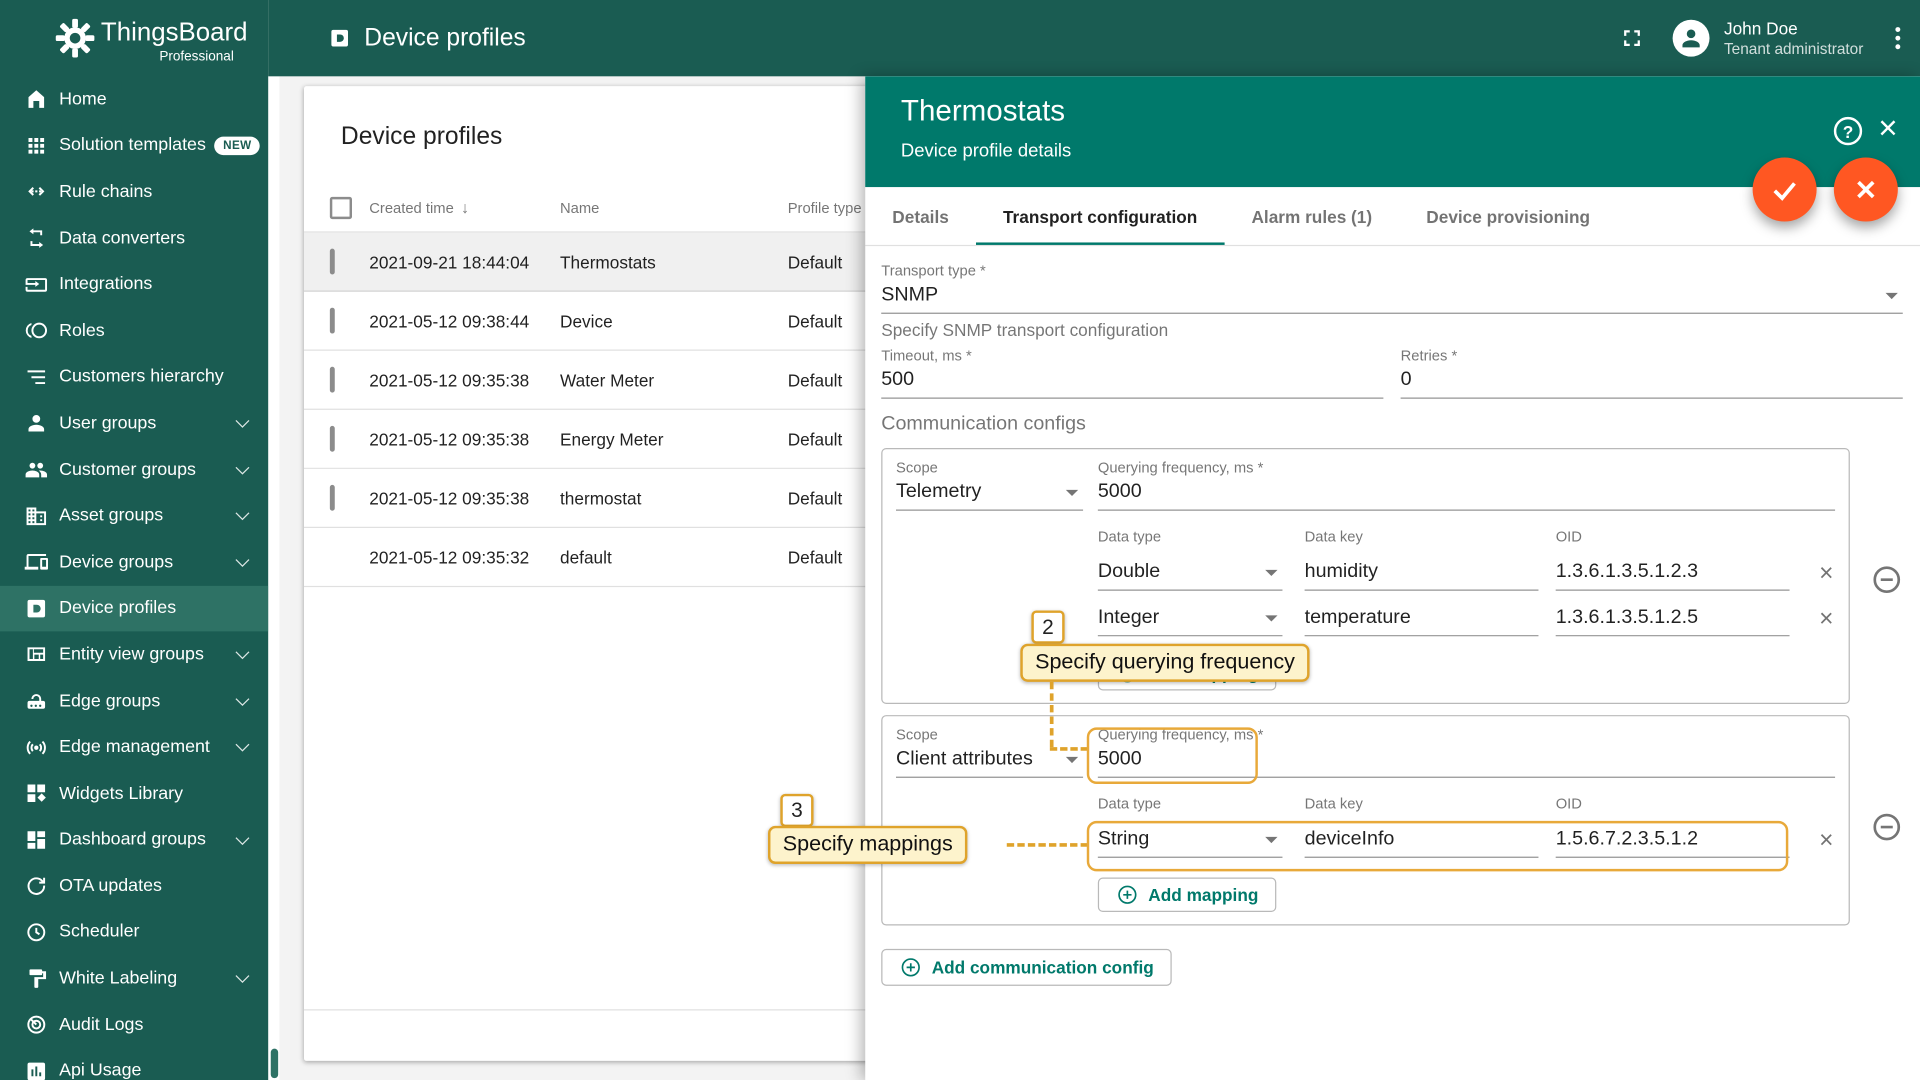 The height and width of the screenshot is (1080, 1920). What do you see at coordinates (1891, 296) in the screenshot?
I see `chevron-down-icon` at bounding box center [1891, 296].